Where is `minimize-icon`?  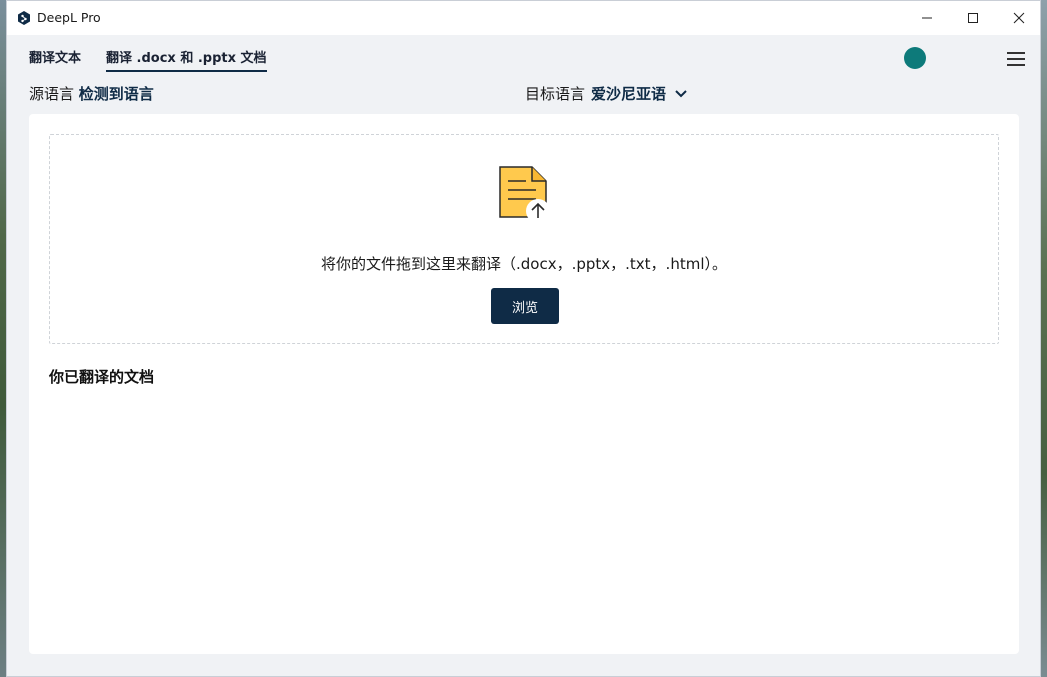 minimize-icon is located at coordinates (927, 18).